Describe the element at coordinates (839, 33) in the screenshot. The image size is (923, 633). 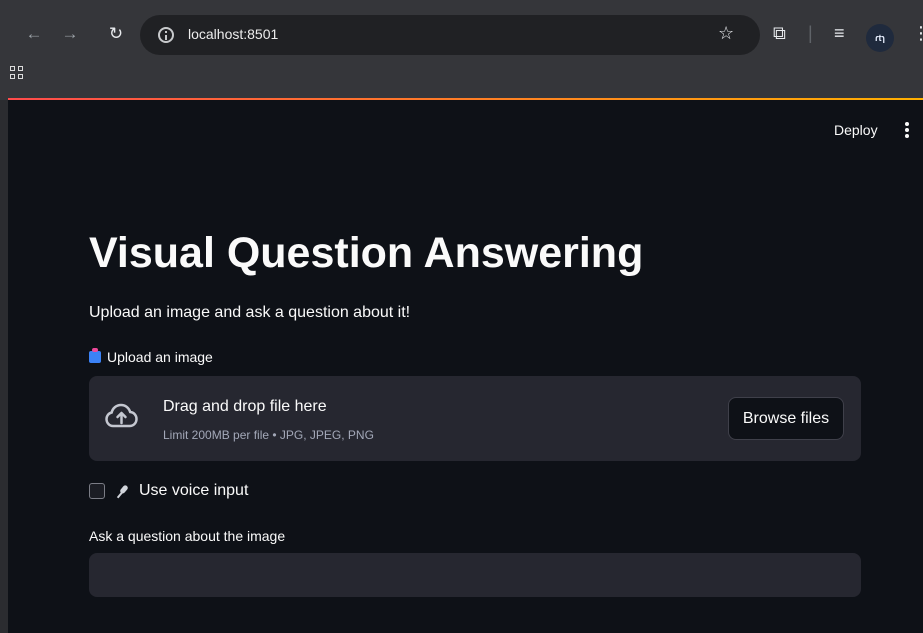
I see `reading-list-icon: ≡` at that location.